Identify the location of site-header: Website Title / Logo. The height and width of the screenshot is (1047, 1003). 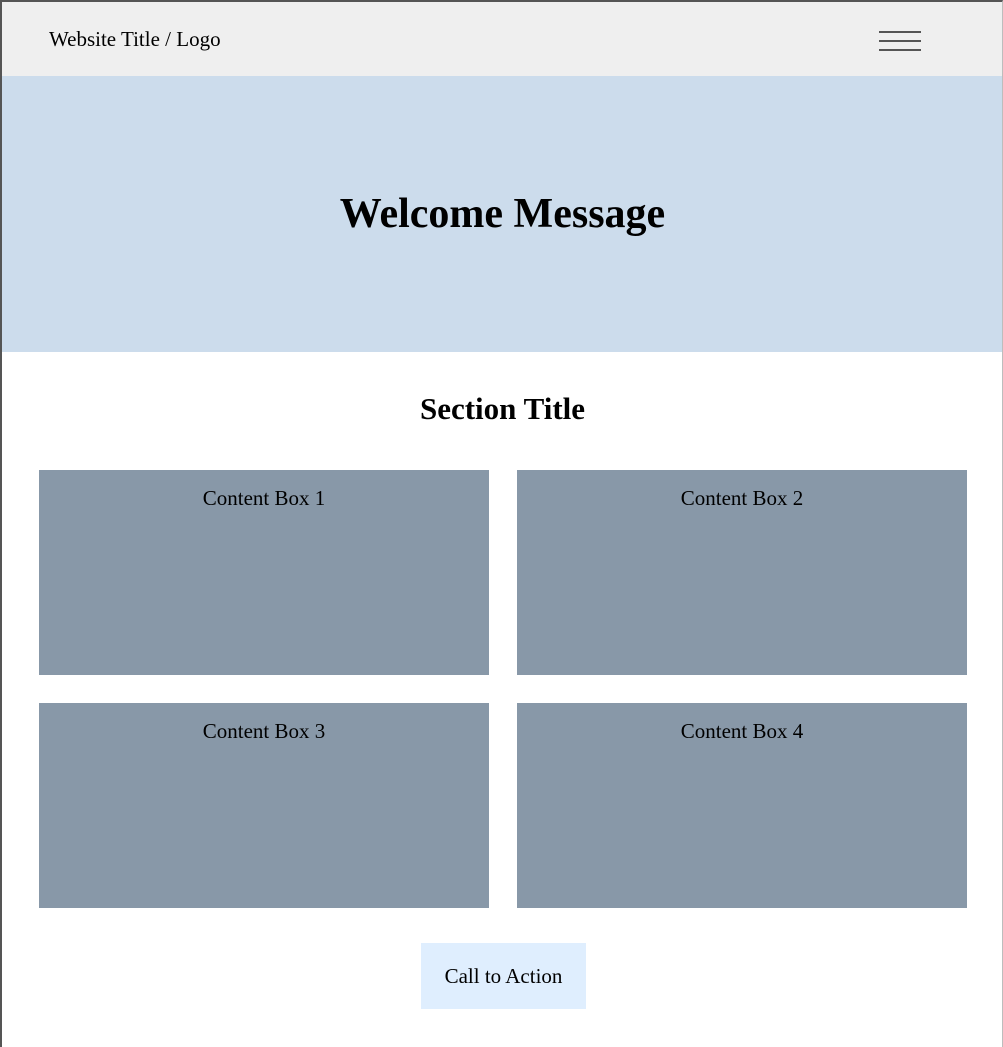
(502, 39).